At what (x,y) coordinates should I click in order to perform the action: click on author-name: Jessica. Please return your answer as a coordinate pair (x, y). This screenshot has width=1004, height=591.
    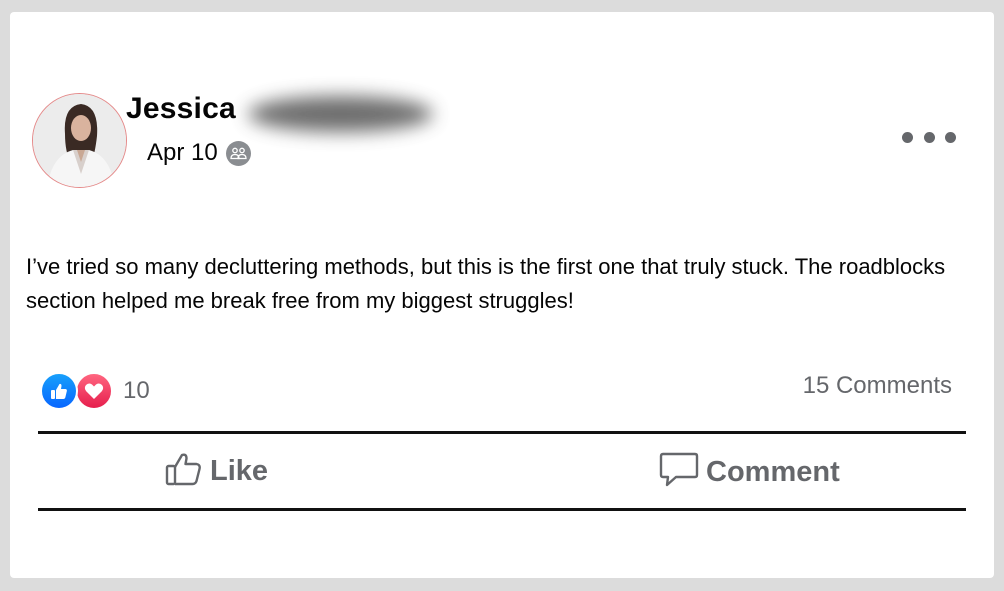
    Looking at the image, I should click on (181, 109).